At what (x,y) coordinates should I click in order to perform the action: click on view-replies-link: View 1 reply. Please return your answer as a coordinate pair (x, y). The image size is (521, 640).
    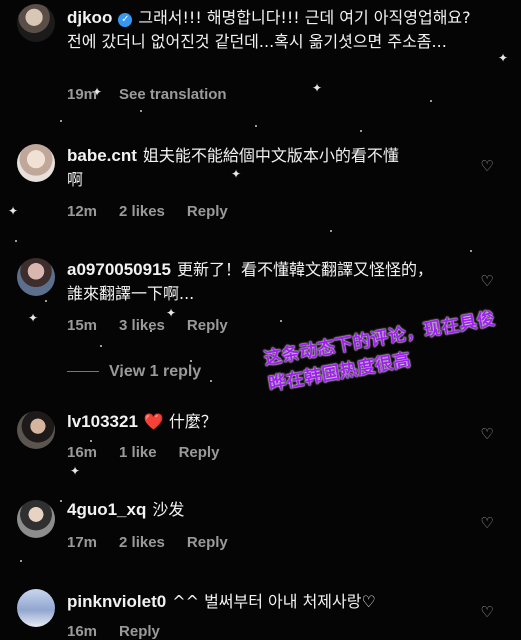
    Looking at the image, I should click on (134, 372).